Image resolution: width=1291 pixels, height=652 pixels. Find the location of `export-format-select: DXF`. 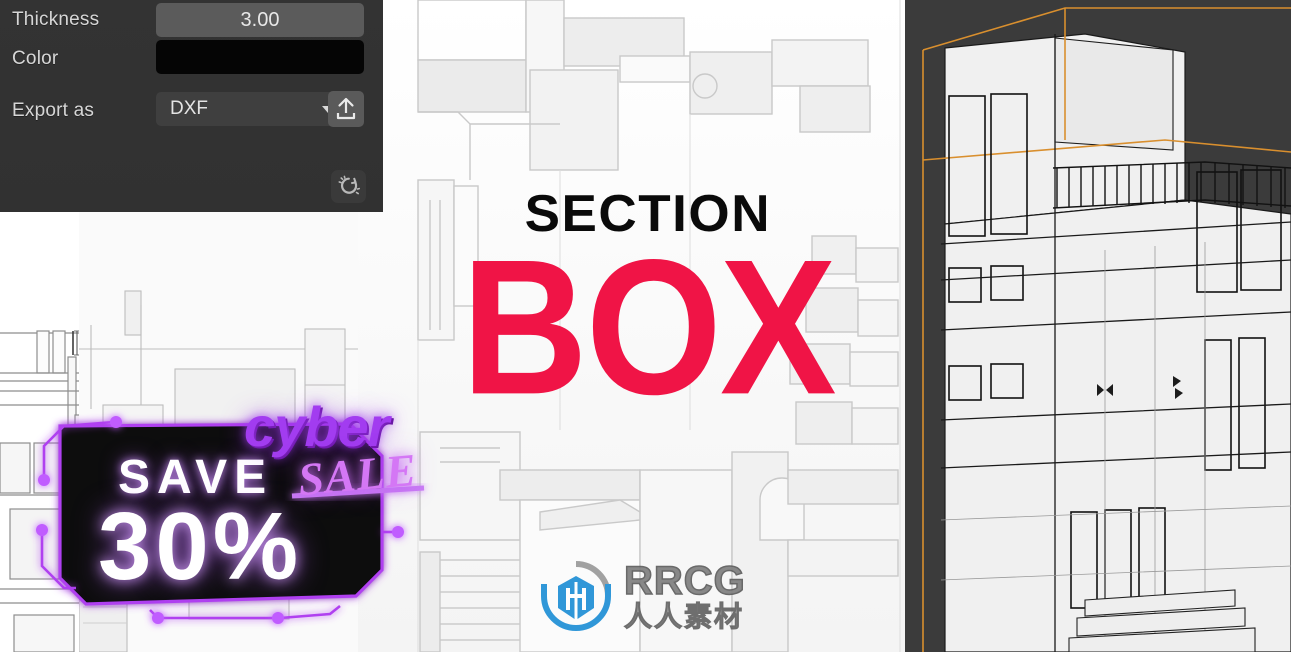

export-format-select: DXF is located at coordinates (251, 109).